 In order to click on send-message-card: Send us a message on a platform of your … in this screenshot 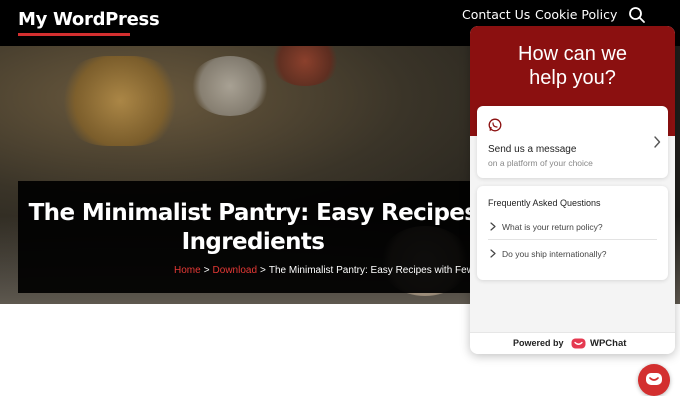, I will do `click(572, 142)`.